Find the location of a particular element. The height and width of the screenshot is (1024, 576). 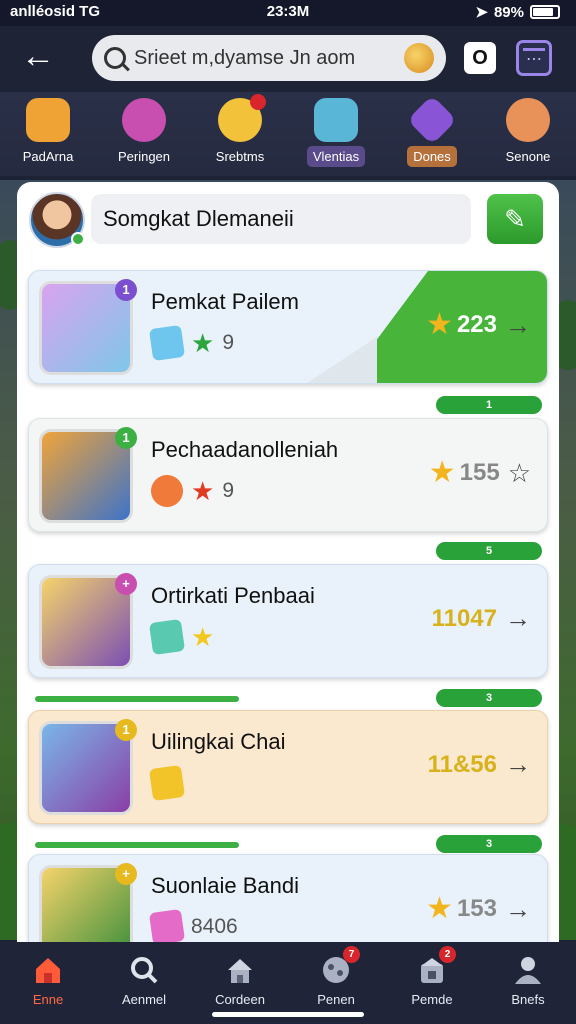

quest-card: + Suonlaie Bandi 8406 ★ 153 → is located at coordinates (288, 903).